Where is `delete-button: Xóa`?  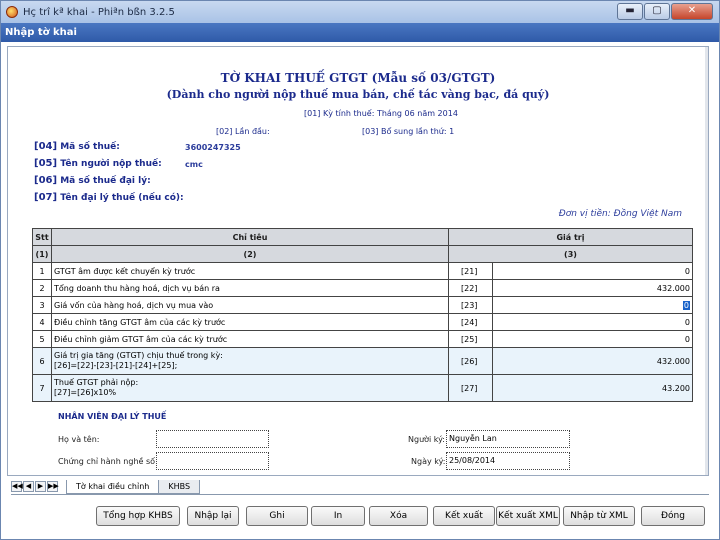
delete-button: Xóa is located at coordinates (398, 516).